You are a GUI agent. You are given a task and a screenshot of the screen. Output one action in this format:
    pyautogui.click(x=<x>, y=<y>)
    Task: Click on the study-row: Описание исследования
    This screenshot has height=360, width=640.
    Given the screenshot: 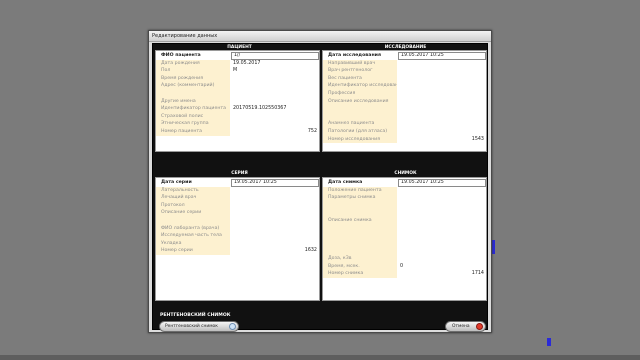 What is the action you would take?
    pyautogui.click(x=404, y=101)
    